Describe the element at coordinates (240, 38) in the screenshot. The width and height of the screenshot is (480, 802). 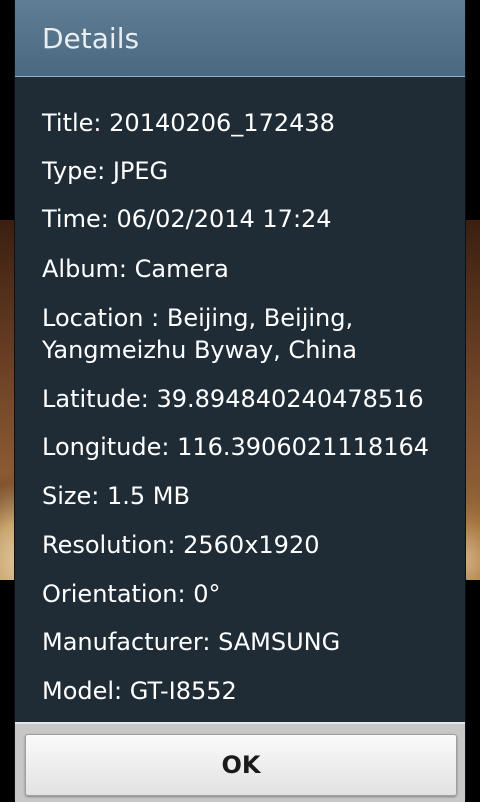
I see `dialog-header: Details` at that location.